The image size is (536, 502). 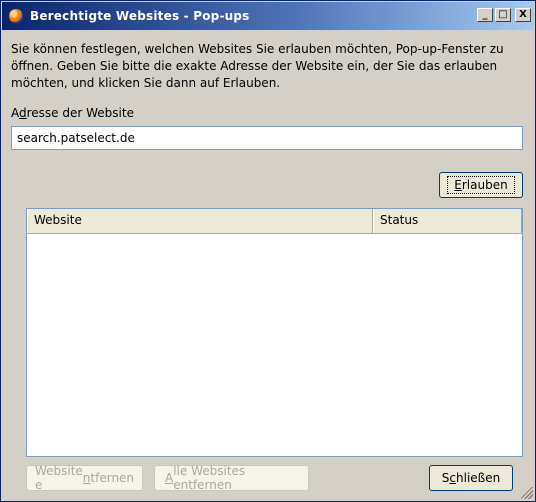 I want to click on allow-button: Erlauben, so click(x=481, y=185).